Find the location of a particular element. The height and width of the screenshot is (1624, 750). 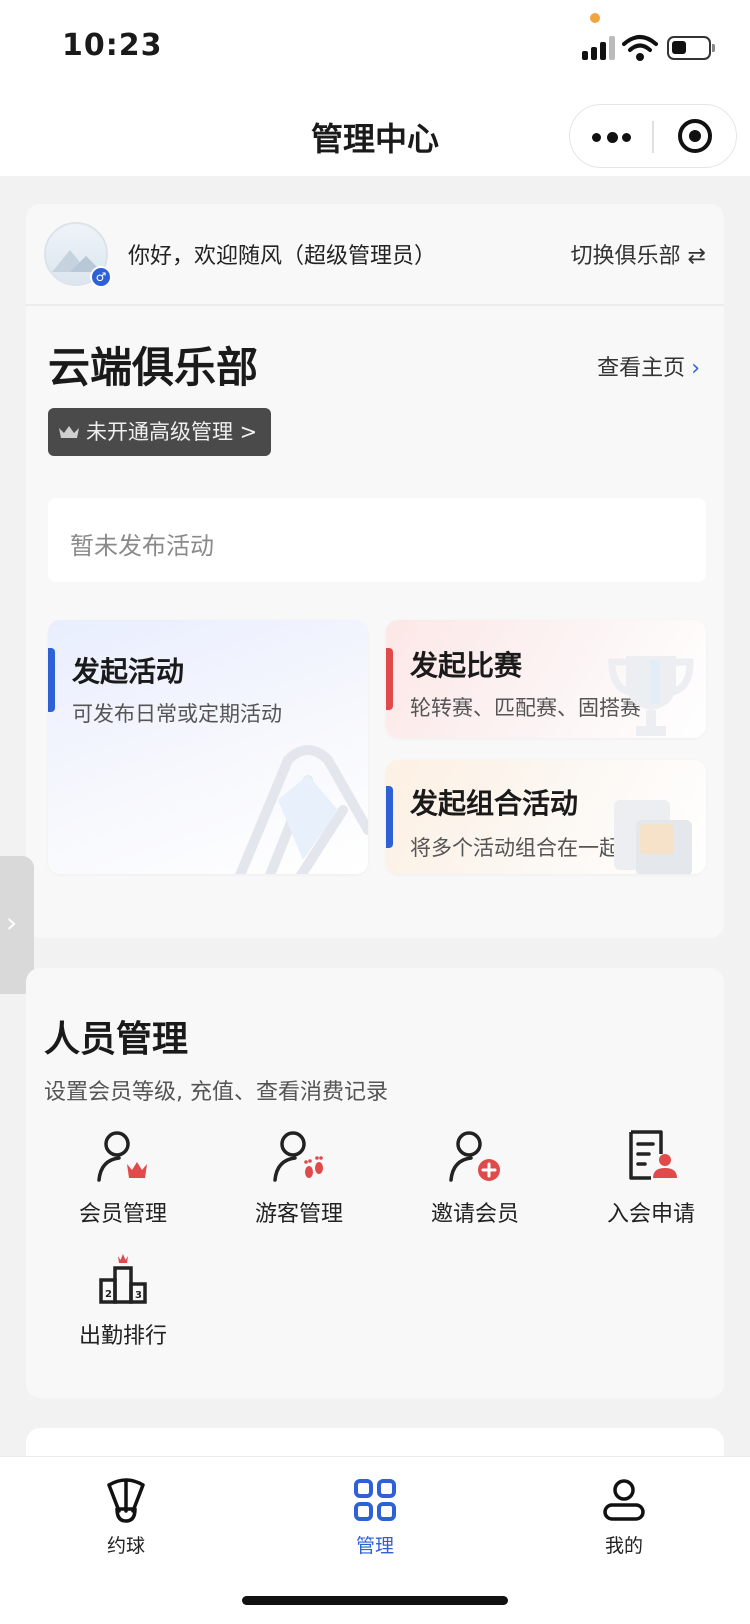

guest-footprint-icon is located at coordinates (298, 1156).